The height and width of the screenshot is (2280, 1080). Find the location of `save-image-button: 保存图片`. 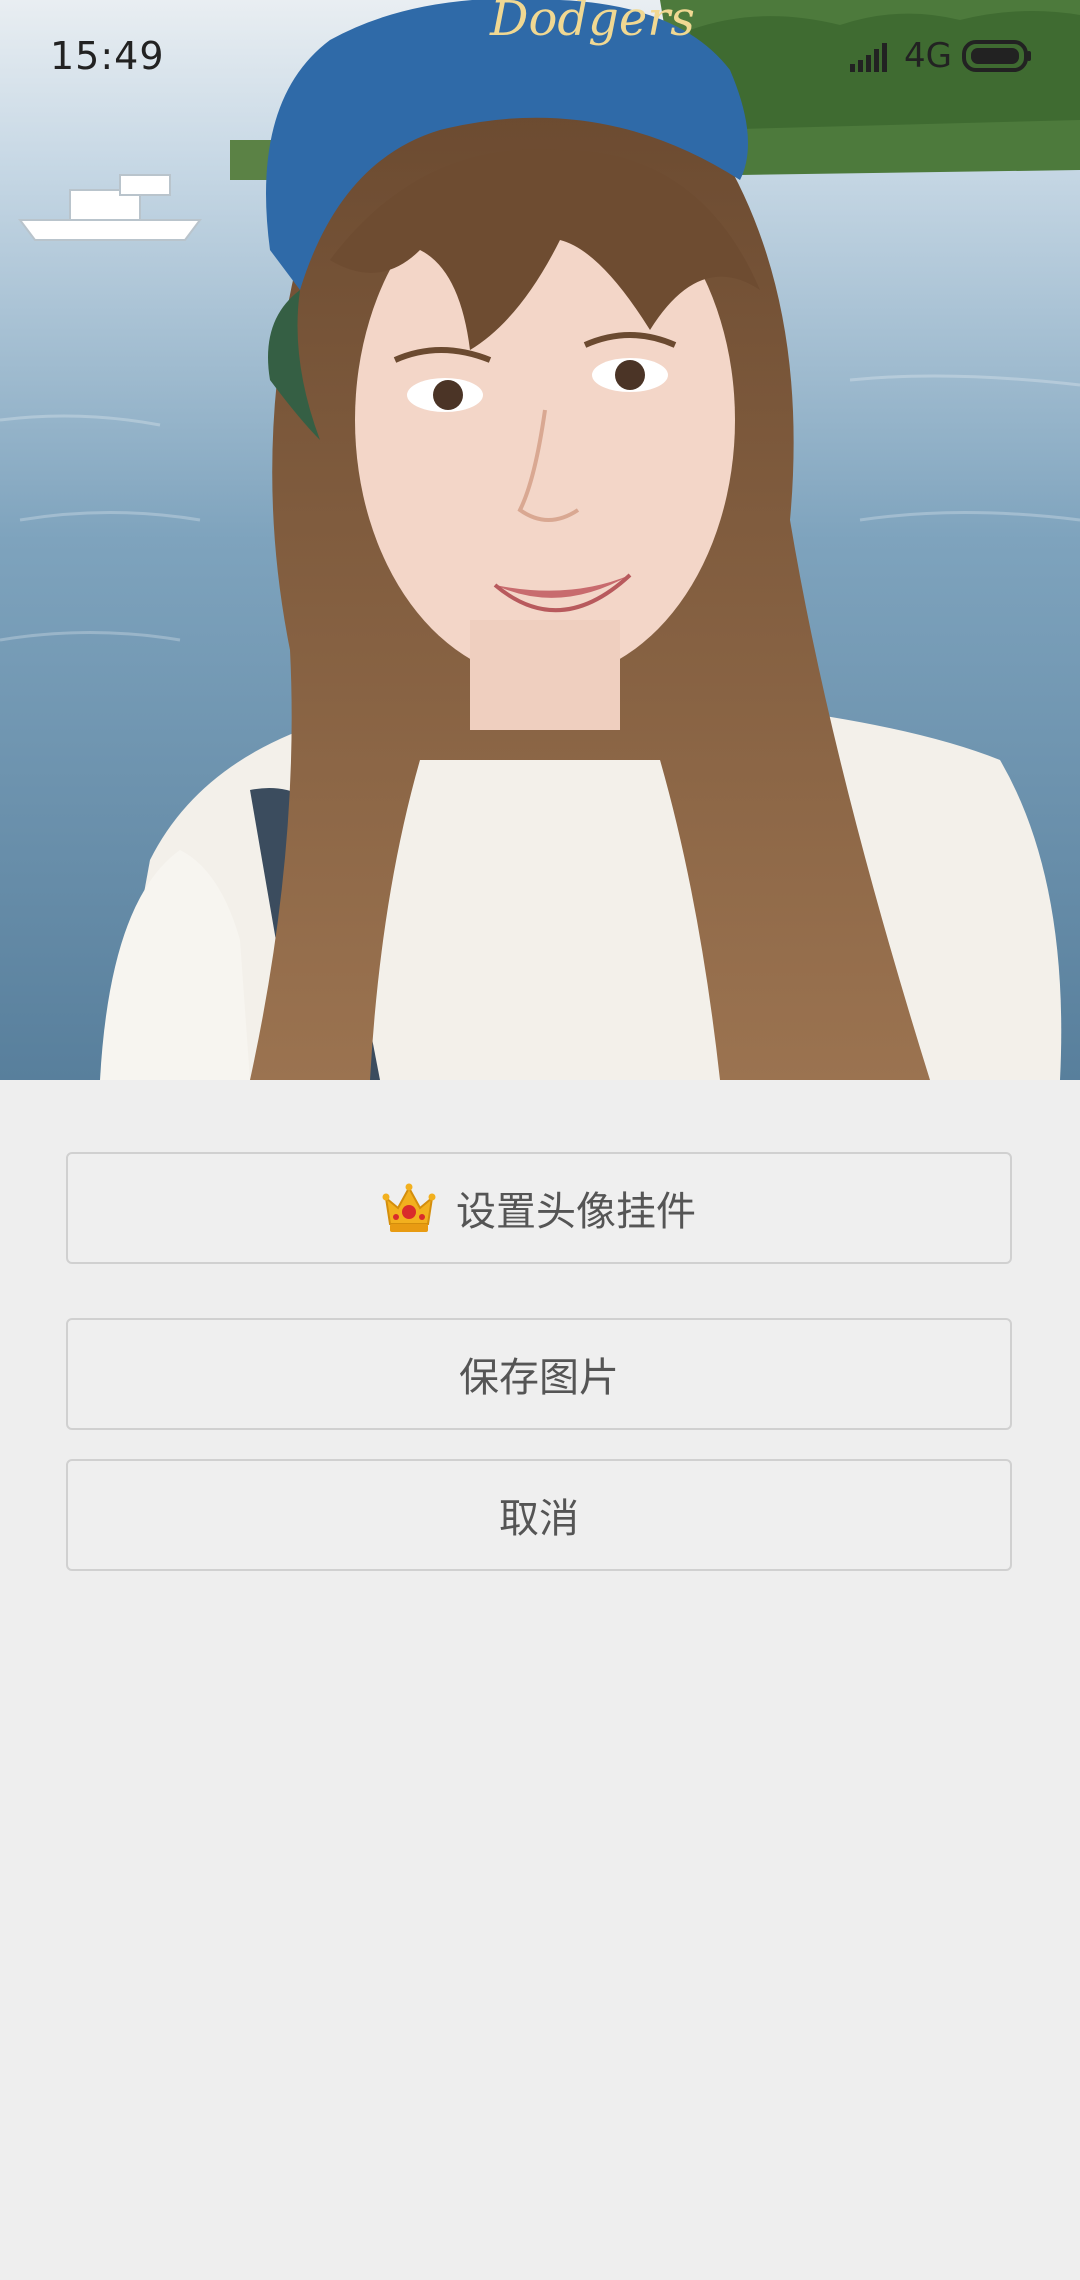

save-image-button: 保存图片 is located at coordinates (539, 1374).